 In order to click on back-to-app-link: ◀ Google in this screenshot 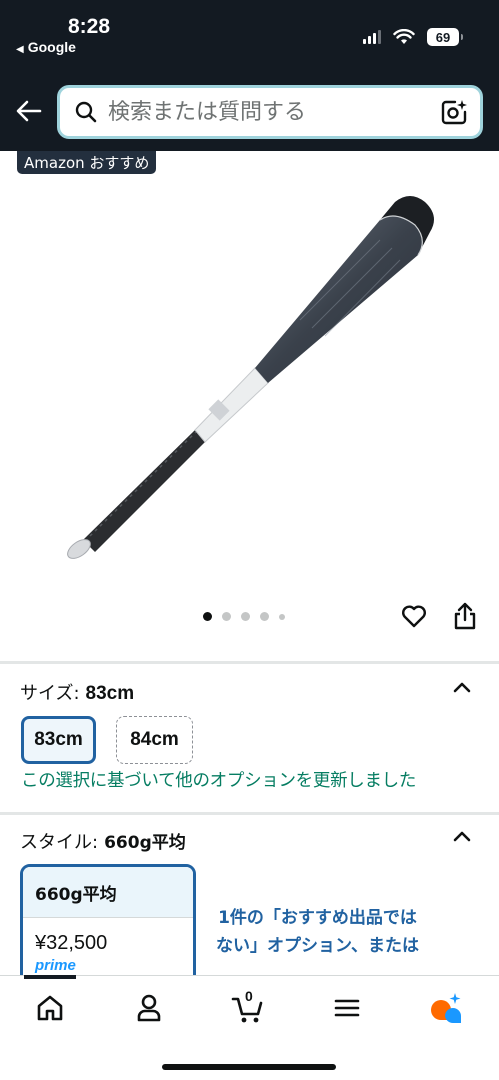, I will do `click(46, 47)`.